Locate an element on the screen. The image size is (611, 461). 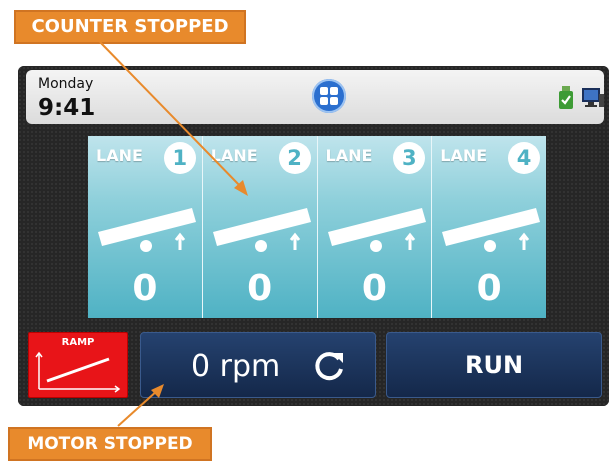
usb-check-icon is located at coordinates (566, 98).